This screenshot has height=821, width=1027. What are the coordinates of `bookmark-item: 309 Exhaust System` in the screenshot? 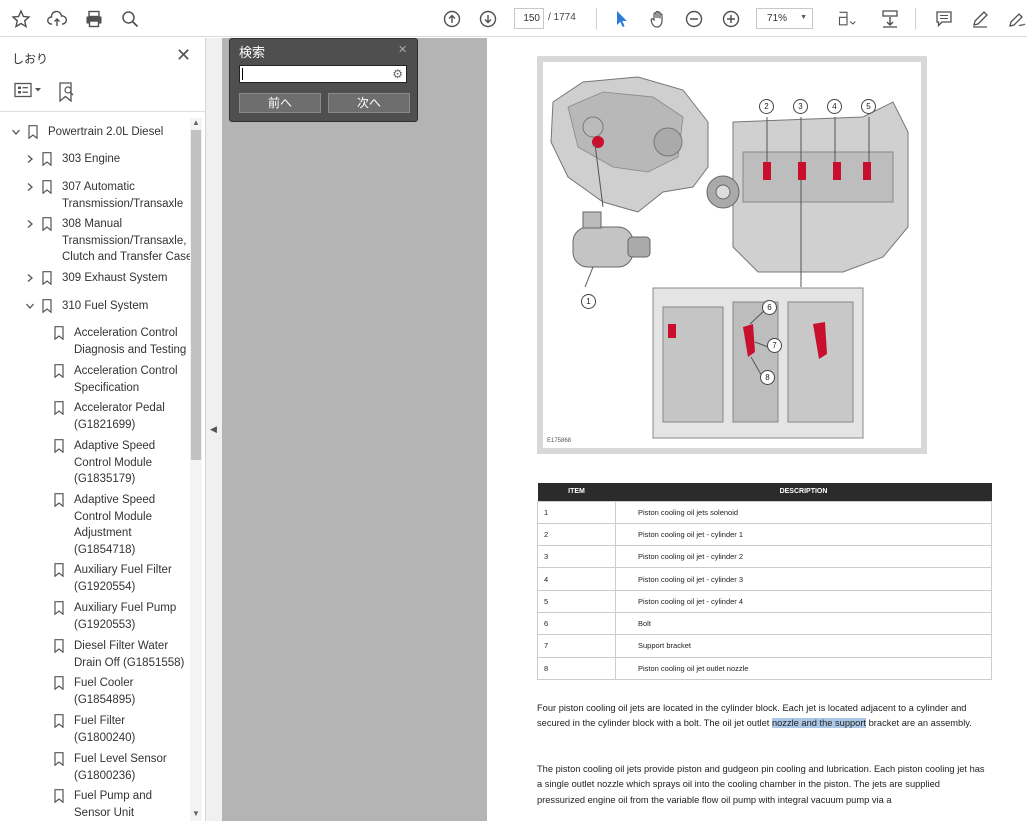 It's located at (107, 278).